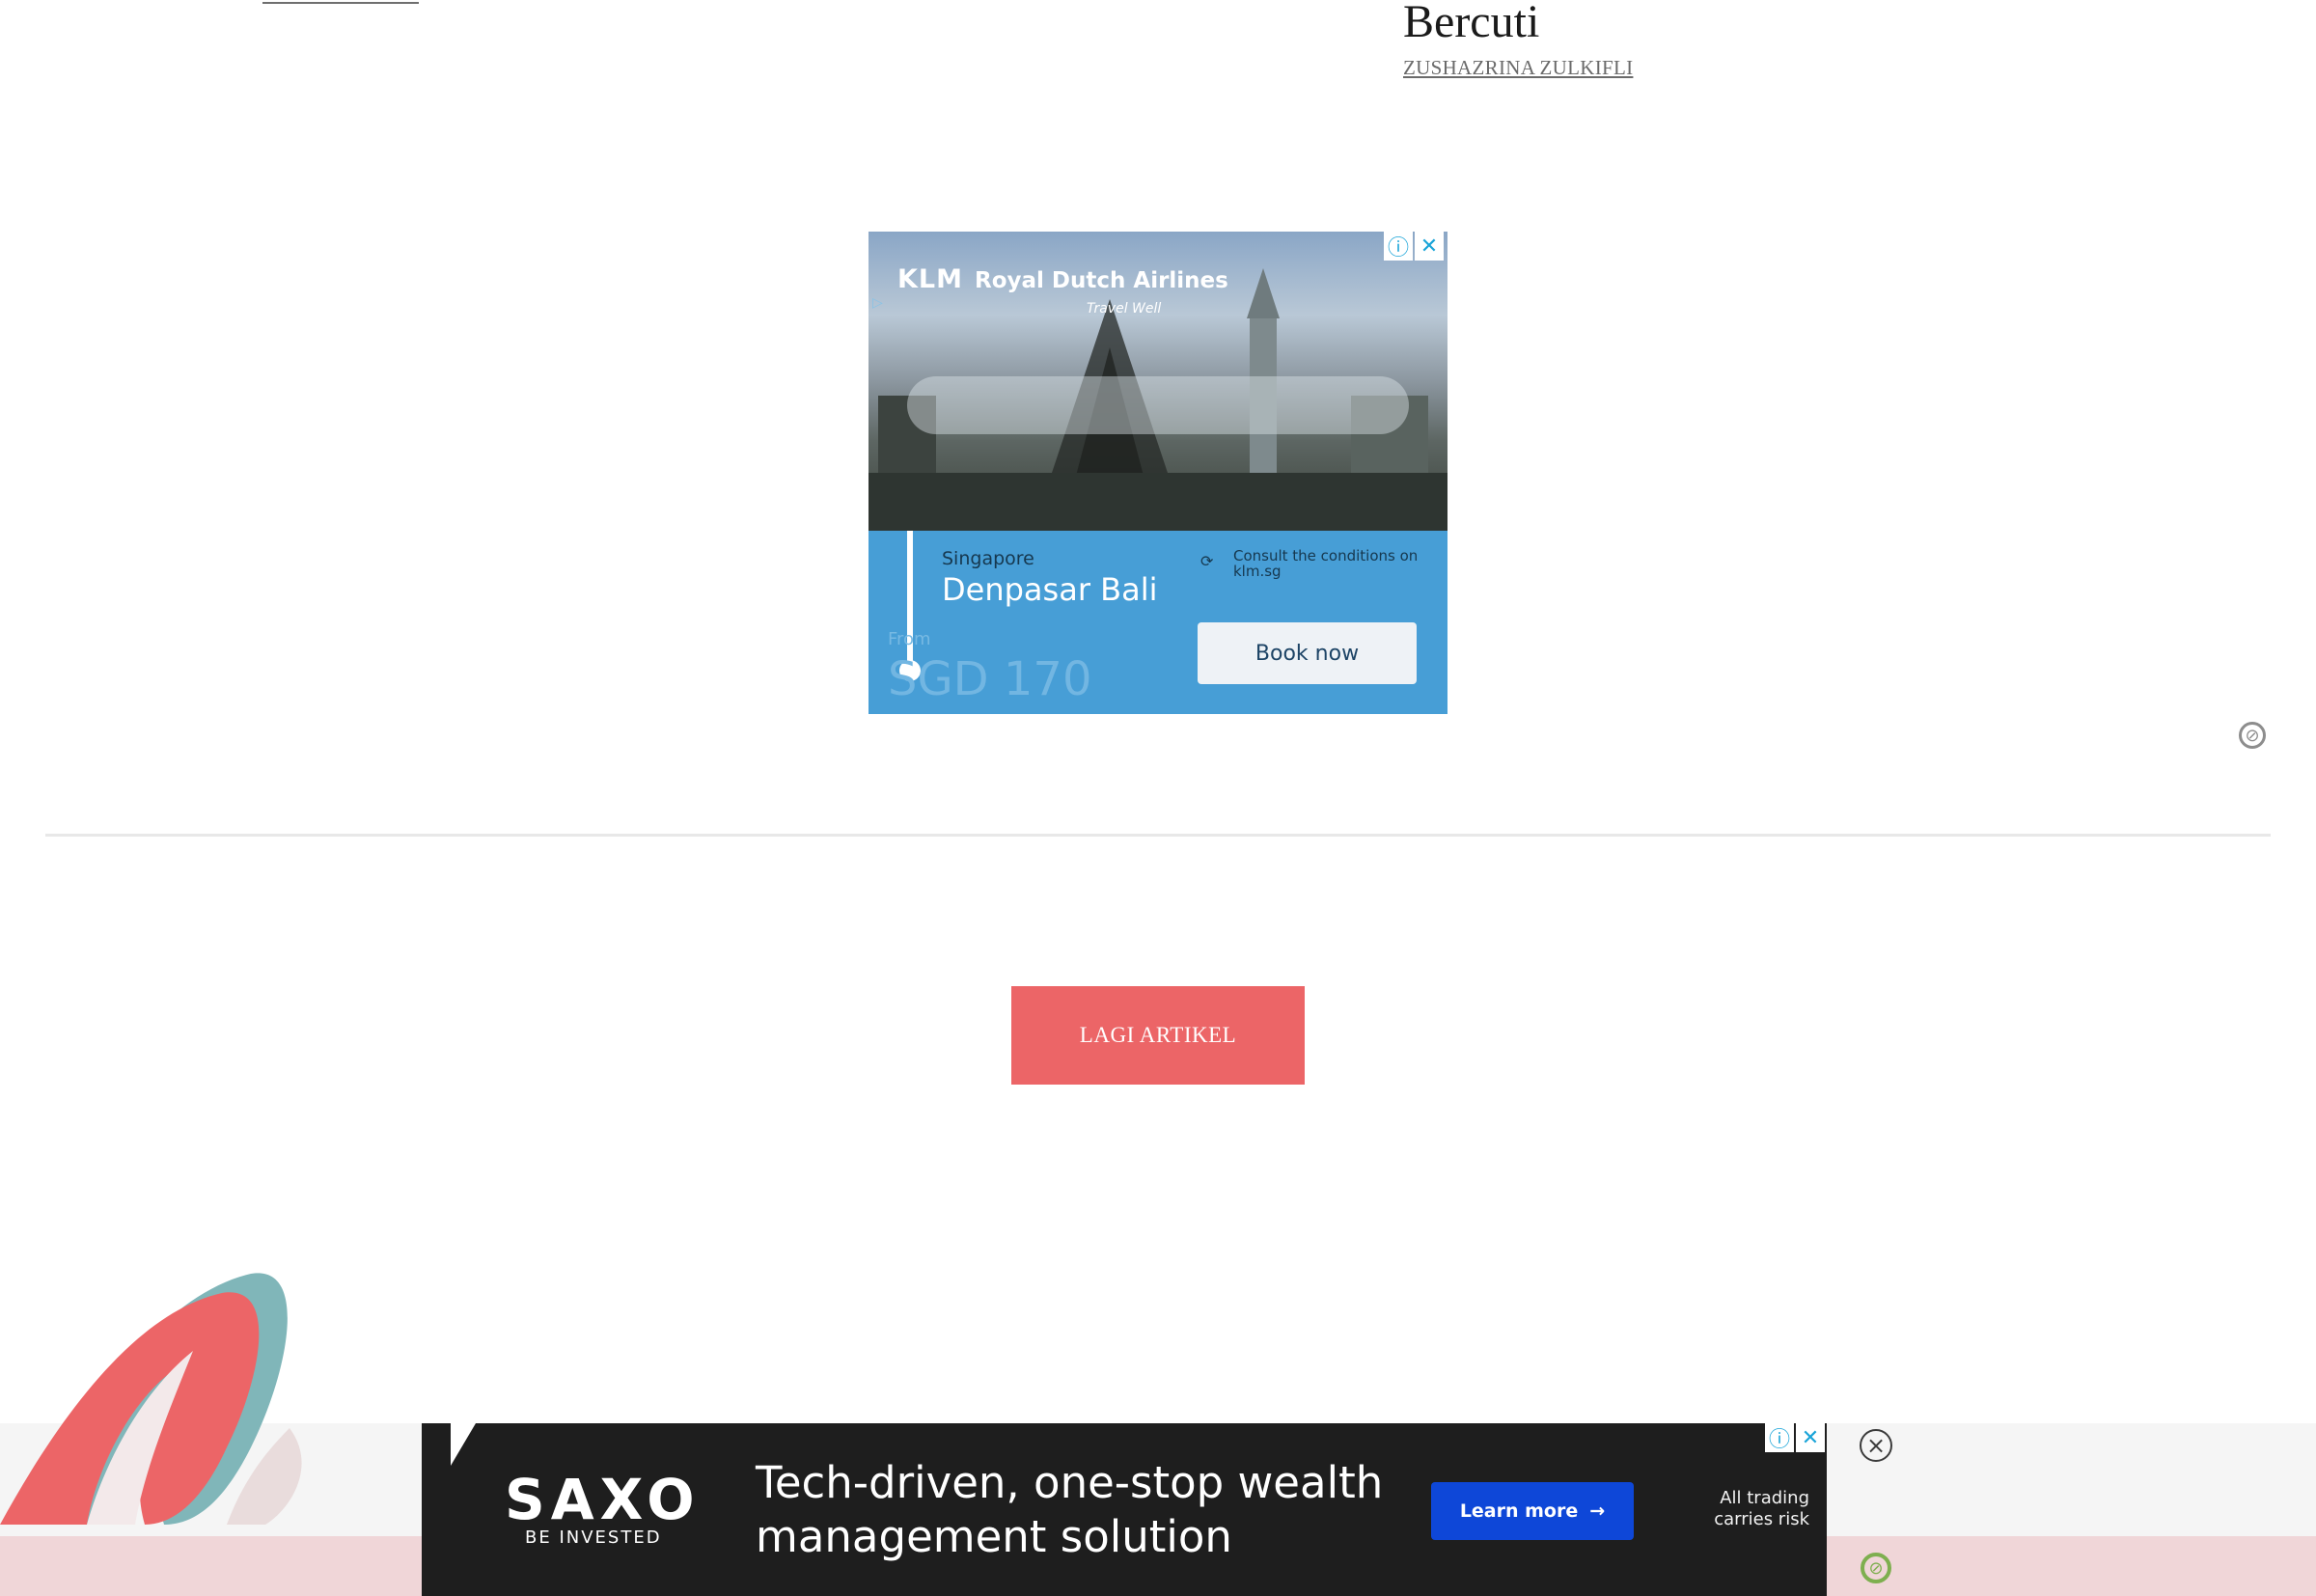 This screenshot has width=2316, height=1596. What do you see at coordinates (463, 1445) in the screenshot?
I see `ad-corner-marker` at bounding box center [463, 1445].